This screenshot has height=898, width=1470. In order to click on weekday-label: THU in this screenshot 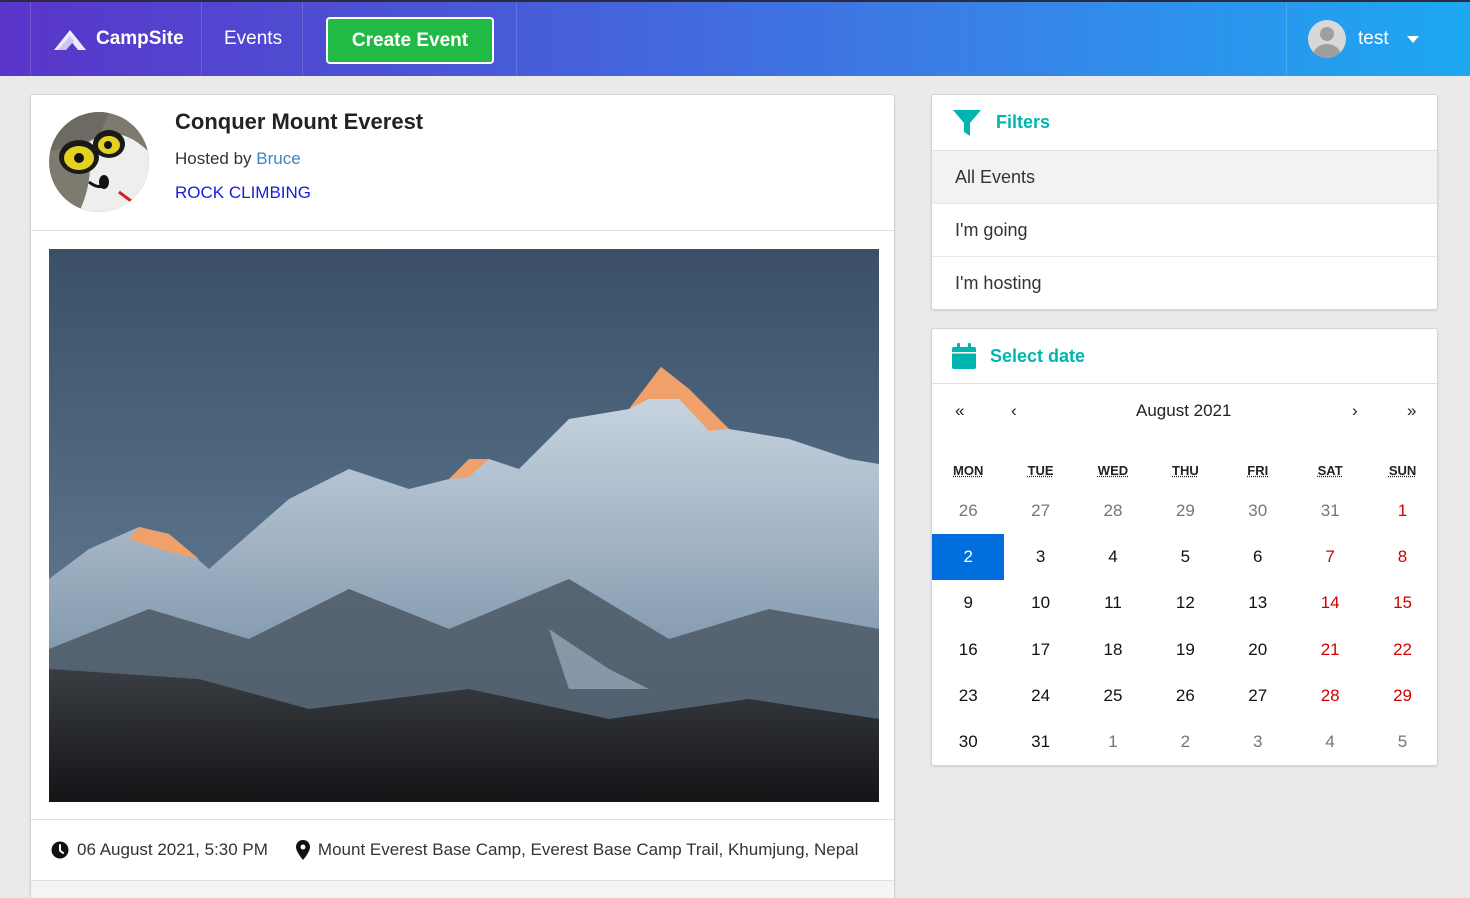, I will do `click(1185, 470)`.